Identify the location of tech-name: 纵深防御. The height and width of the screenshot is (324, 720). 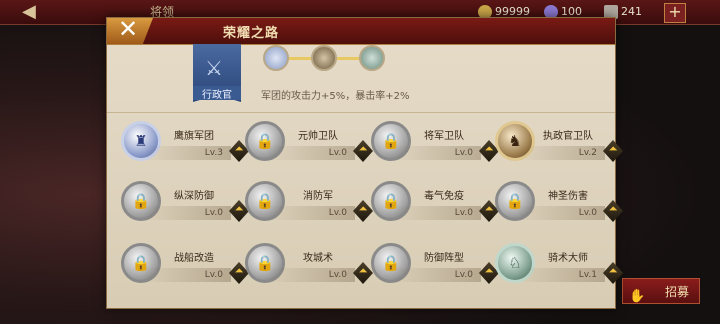
(194, 196).